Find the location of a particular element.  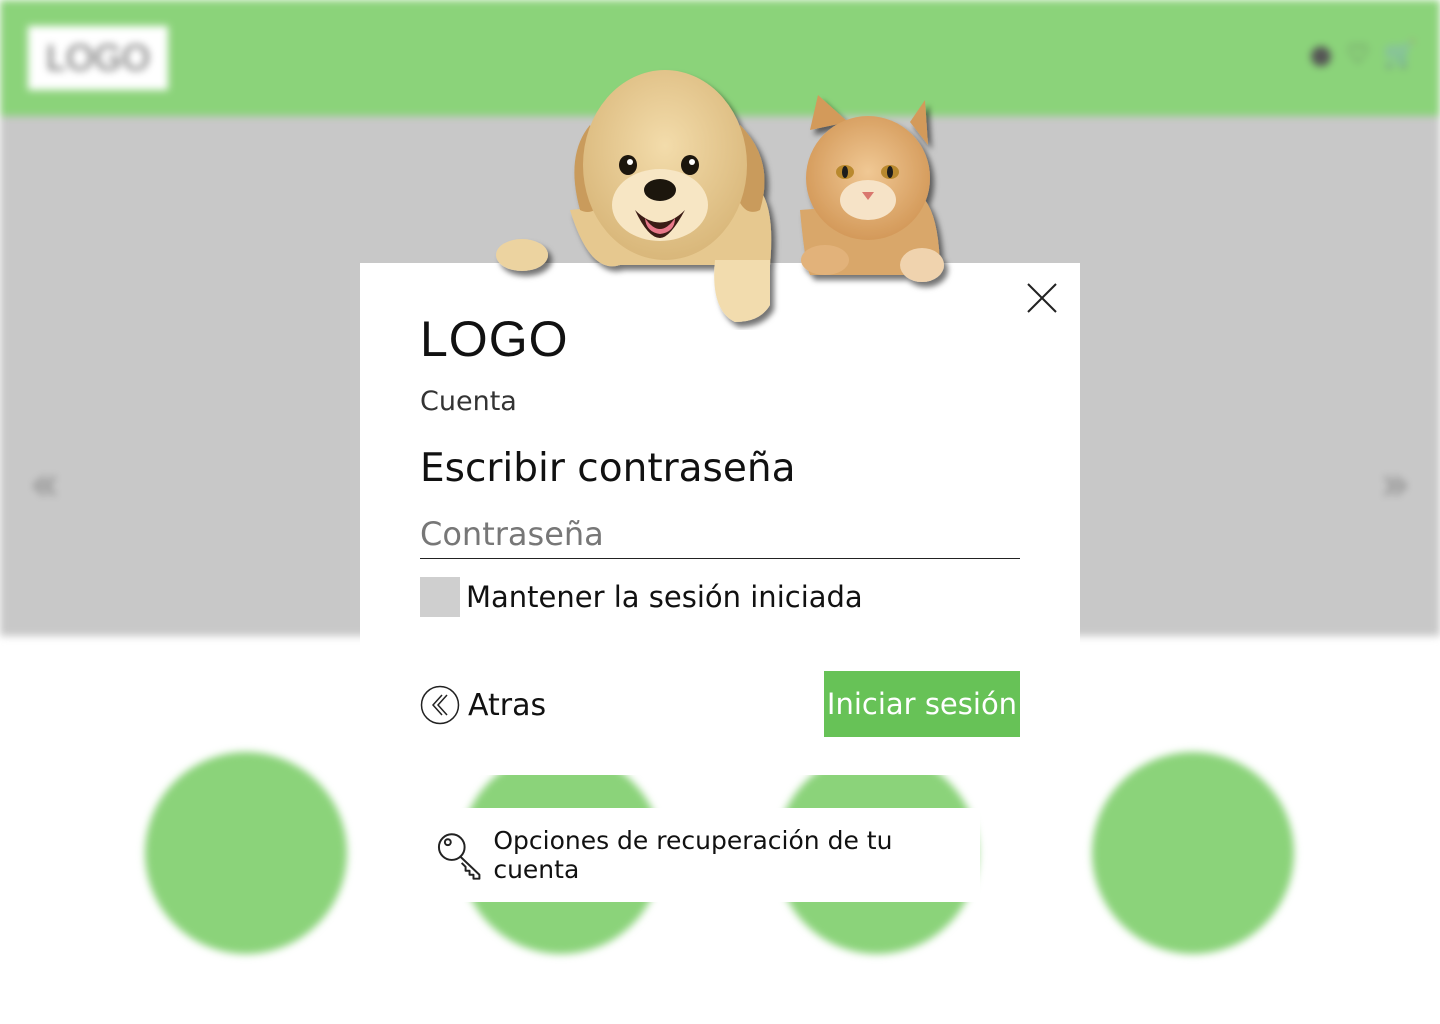

close-button is located at coordinates (1042, 298).